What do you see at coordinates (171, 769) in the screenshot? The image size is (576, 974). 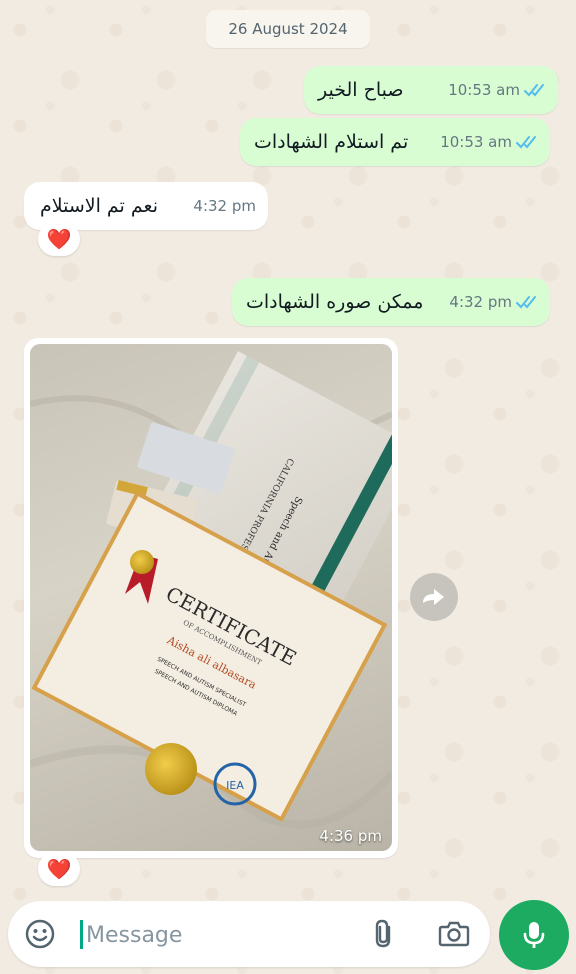 I see `gold-seal` at bounding box center [171, 769].